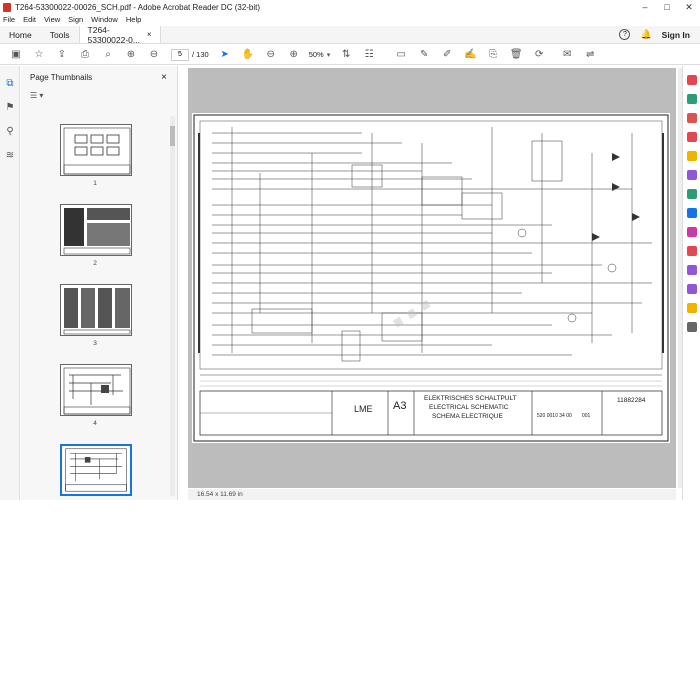 The height and width of the screenshot is (700, 700). What do you see at coordinates (691, 283) in the screenshot?
I see `right-tools-rail` at bounding box center [691, 283].